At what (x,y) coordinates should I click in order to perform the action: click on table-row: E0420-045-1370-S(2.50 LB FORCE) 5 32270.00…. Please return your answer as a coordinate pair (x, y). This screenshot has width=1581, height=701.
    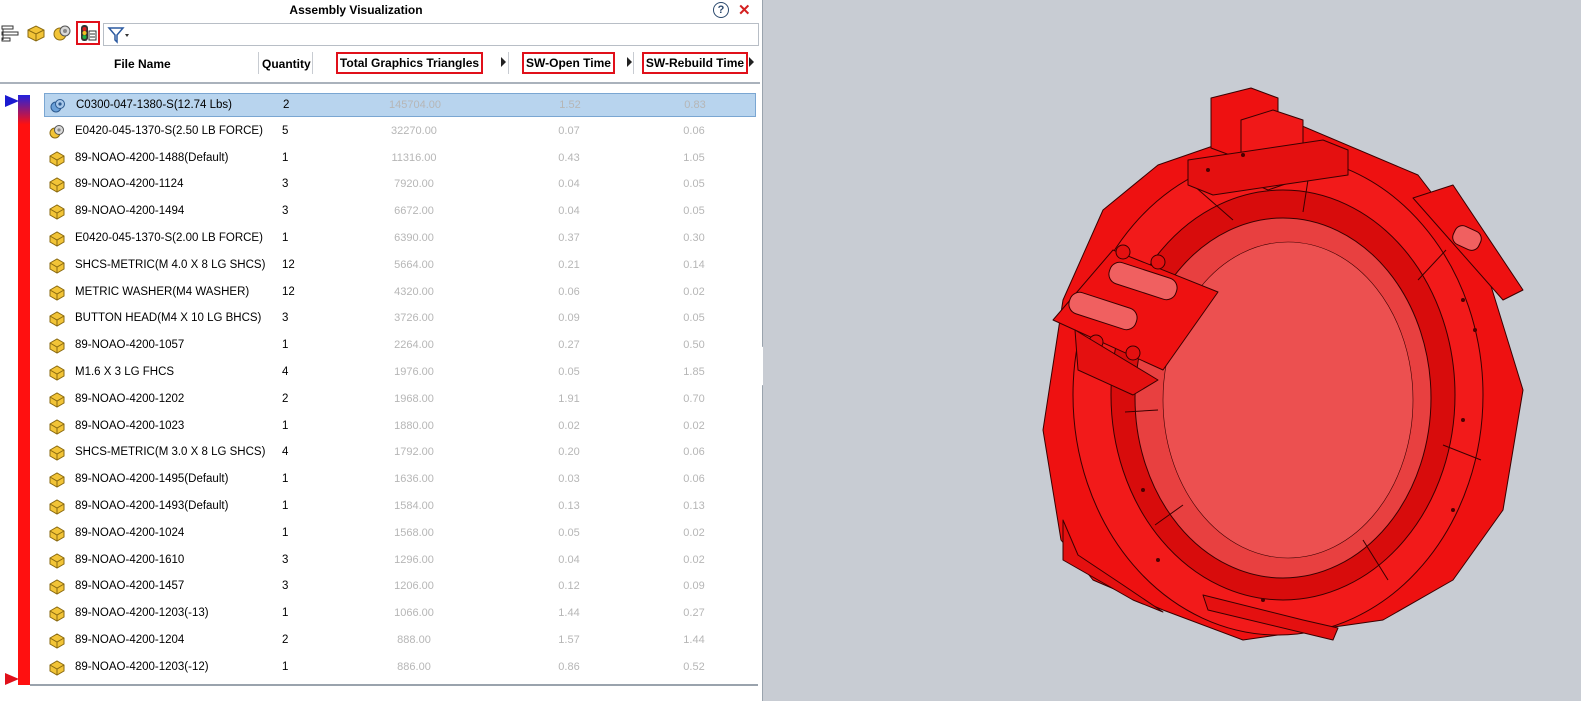
    Looking at the image, I should click on (400, 132).